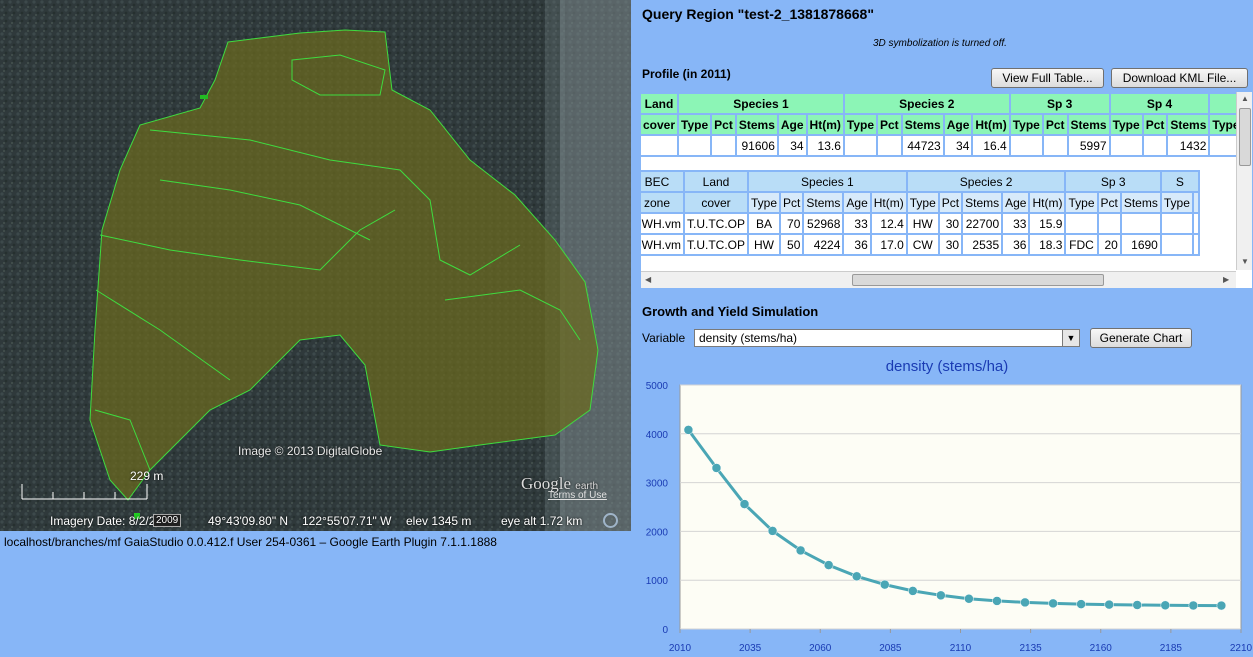 The image size is (1253, 657). Describe the element at coordinates (664, 338) in the screenshot. I see `variable-label: Variable` at that location.